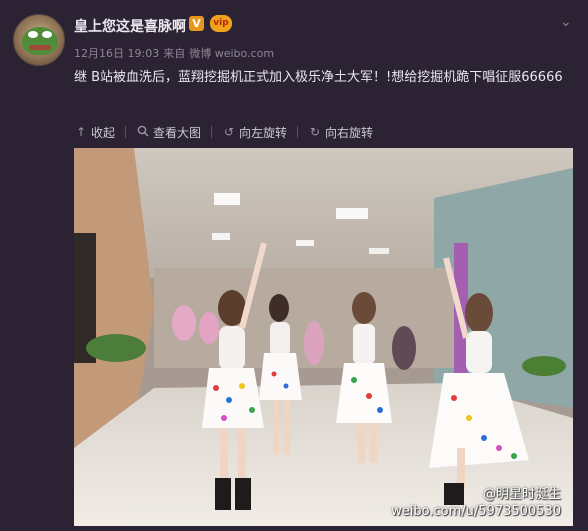  I want to click on image-toolbar: ↑ 收起 查看大图 ↺ 向左旋转 ↻ 向右旋转, so click(223, 132).